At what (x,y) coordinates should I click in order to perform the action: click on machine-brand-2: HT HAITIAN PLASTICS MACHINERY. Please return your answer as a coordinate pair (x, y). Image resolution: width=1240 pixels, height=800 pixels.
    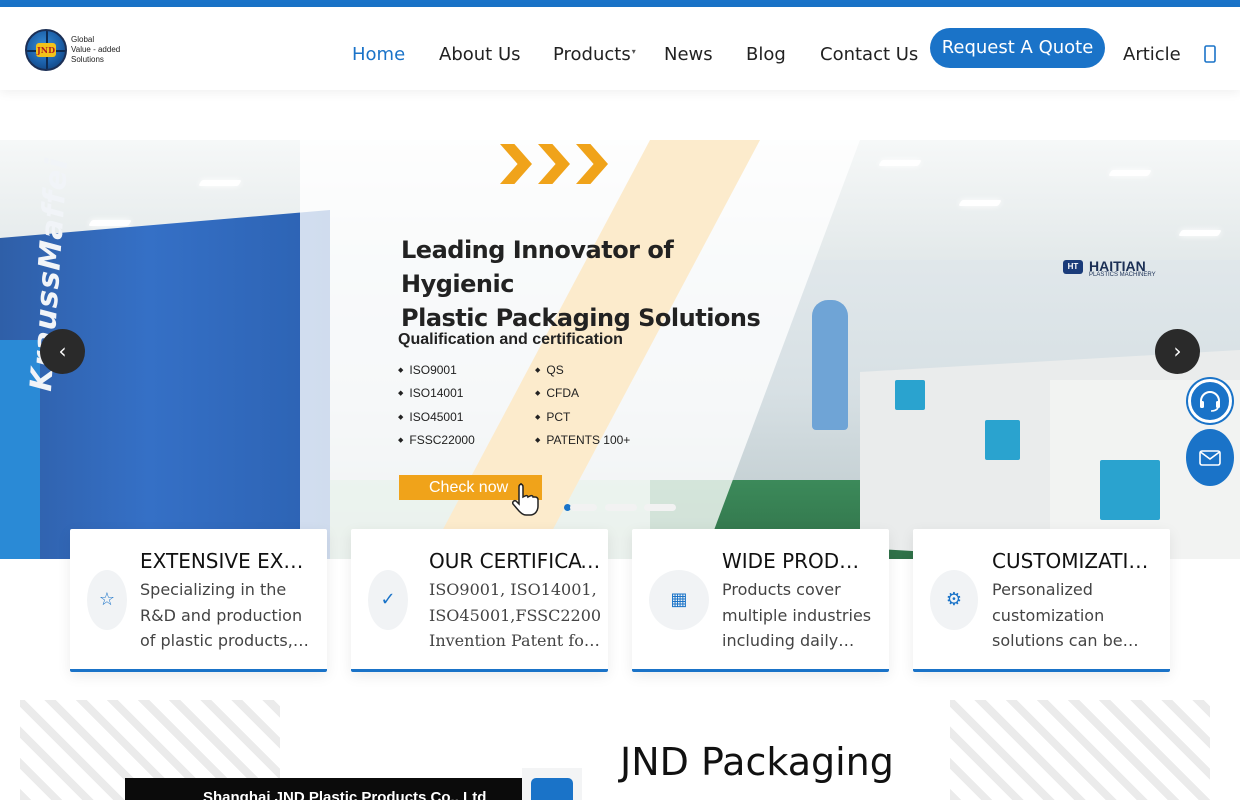
    Looking at the image, I should click on (1109, 268).